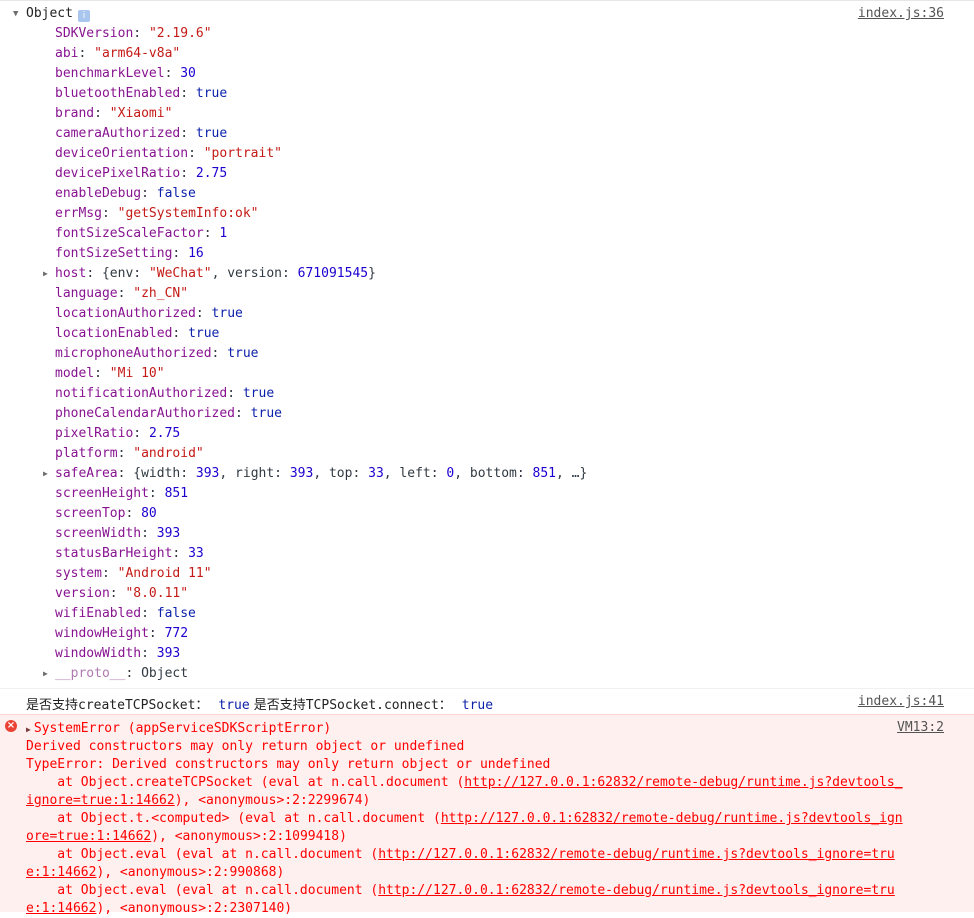 The width and height of the screenshot is (974, 918). I want to click on property-row: screenTop: 80, so click(487, 514).